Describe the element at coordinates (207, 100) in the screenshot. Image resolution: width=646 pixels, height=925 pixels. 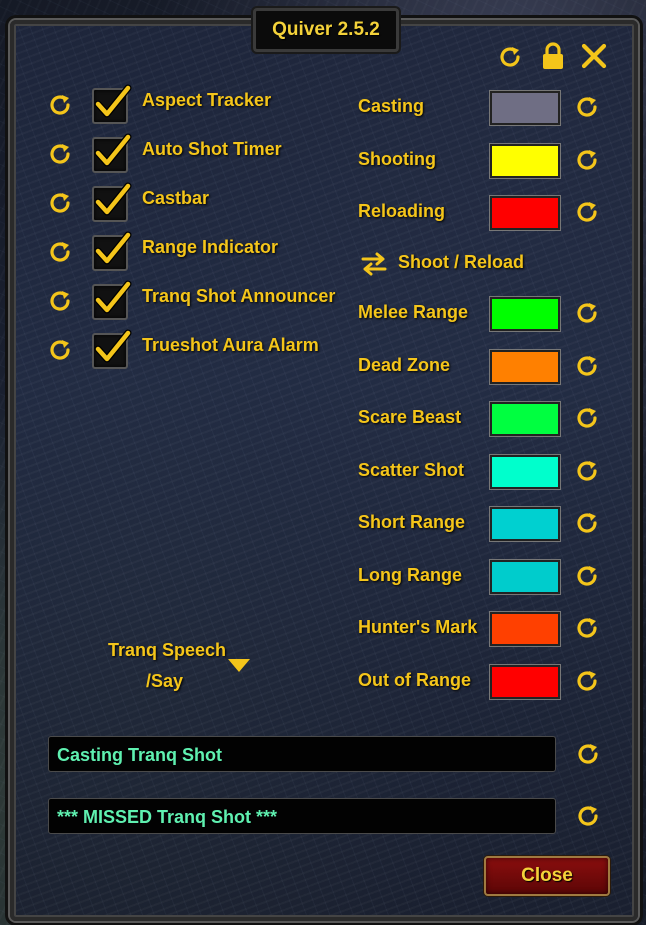
I see `module-label: Aspect Tracker` at that location.